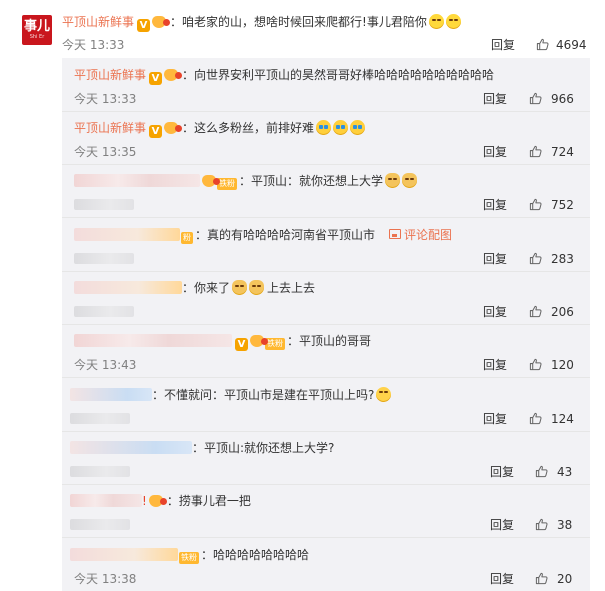  What do you see at coordinates (187, 238) in the screenshot?
I see `fan-badge: 粉` at bounding box center [187, 238].